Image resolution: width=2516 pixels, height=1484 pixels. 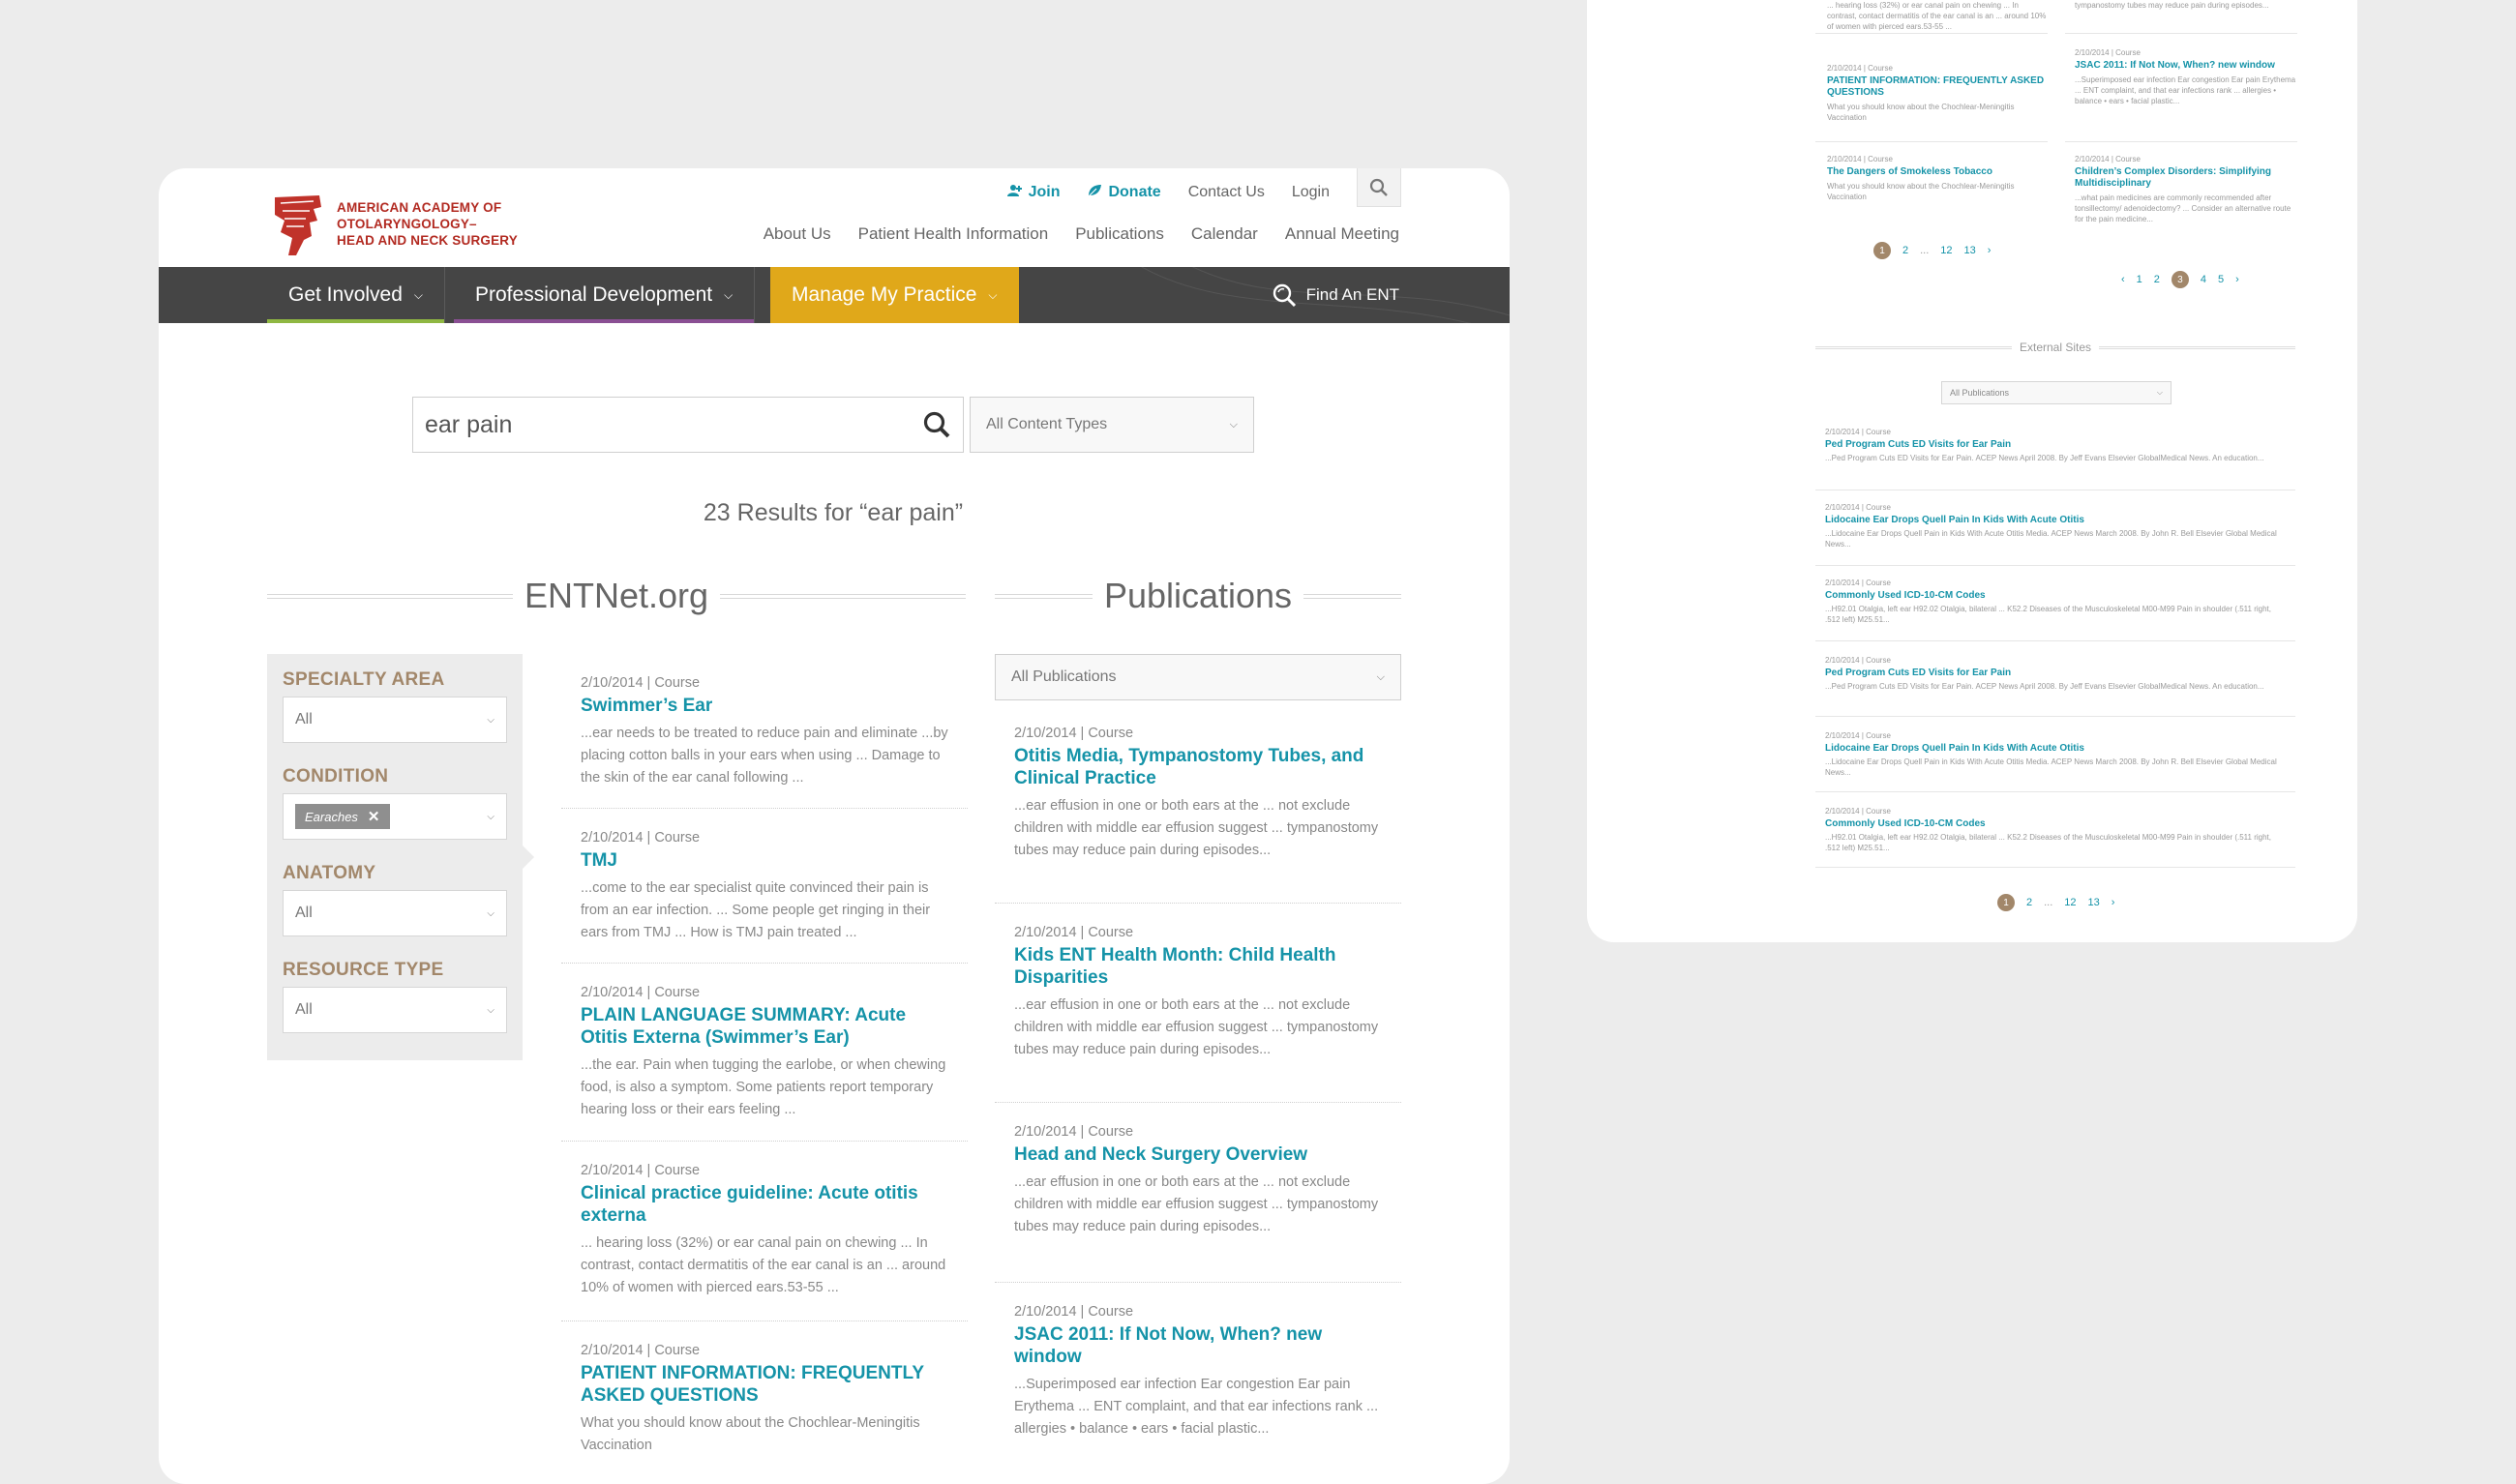 I want to click on logo-line-1: American Academy of, so click(x=419, y=207).